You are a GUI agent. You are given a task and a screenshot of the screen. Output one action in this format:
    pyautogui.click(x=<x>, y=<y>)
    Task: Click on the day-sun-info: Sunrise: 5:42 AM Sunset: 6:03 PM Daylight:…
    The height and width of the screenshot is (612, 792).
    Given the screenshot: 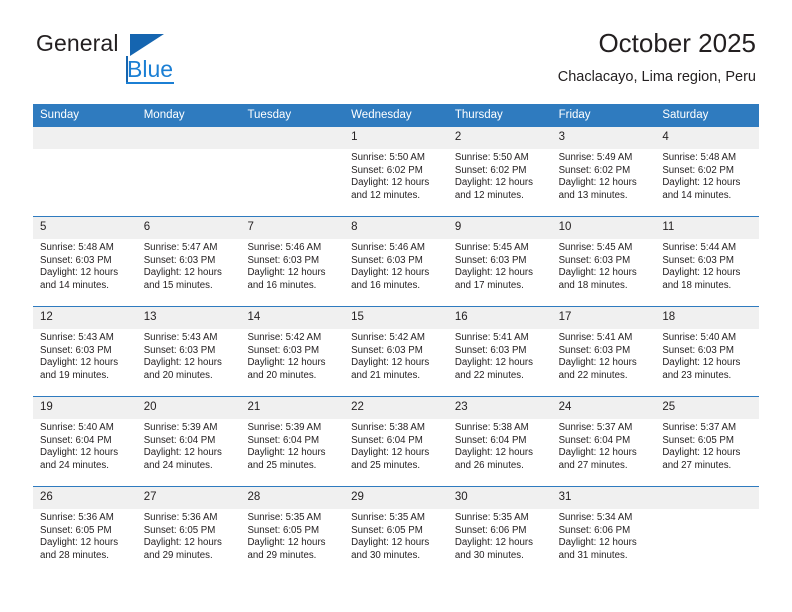 What is the action you would take?
    pyautogui.click(x=396, y=355)
    